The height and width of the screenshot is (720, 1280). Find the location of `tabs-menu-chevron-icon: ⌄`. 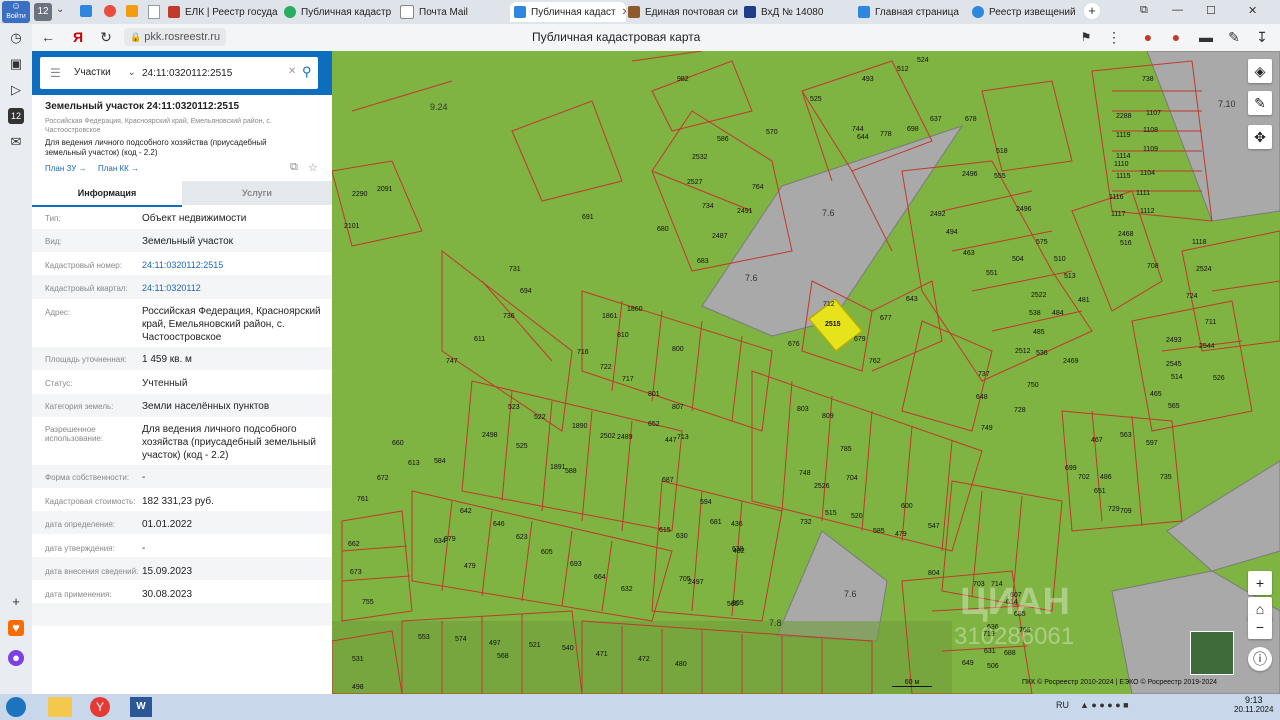

tabs-menu-chevron-icon: ⌄ is located at coordinates (60, 9).